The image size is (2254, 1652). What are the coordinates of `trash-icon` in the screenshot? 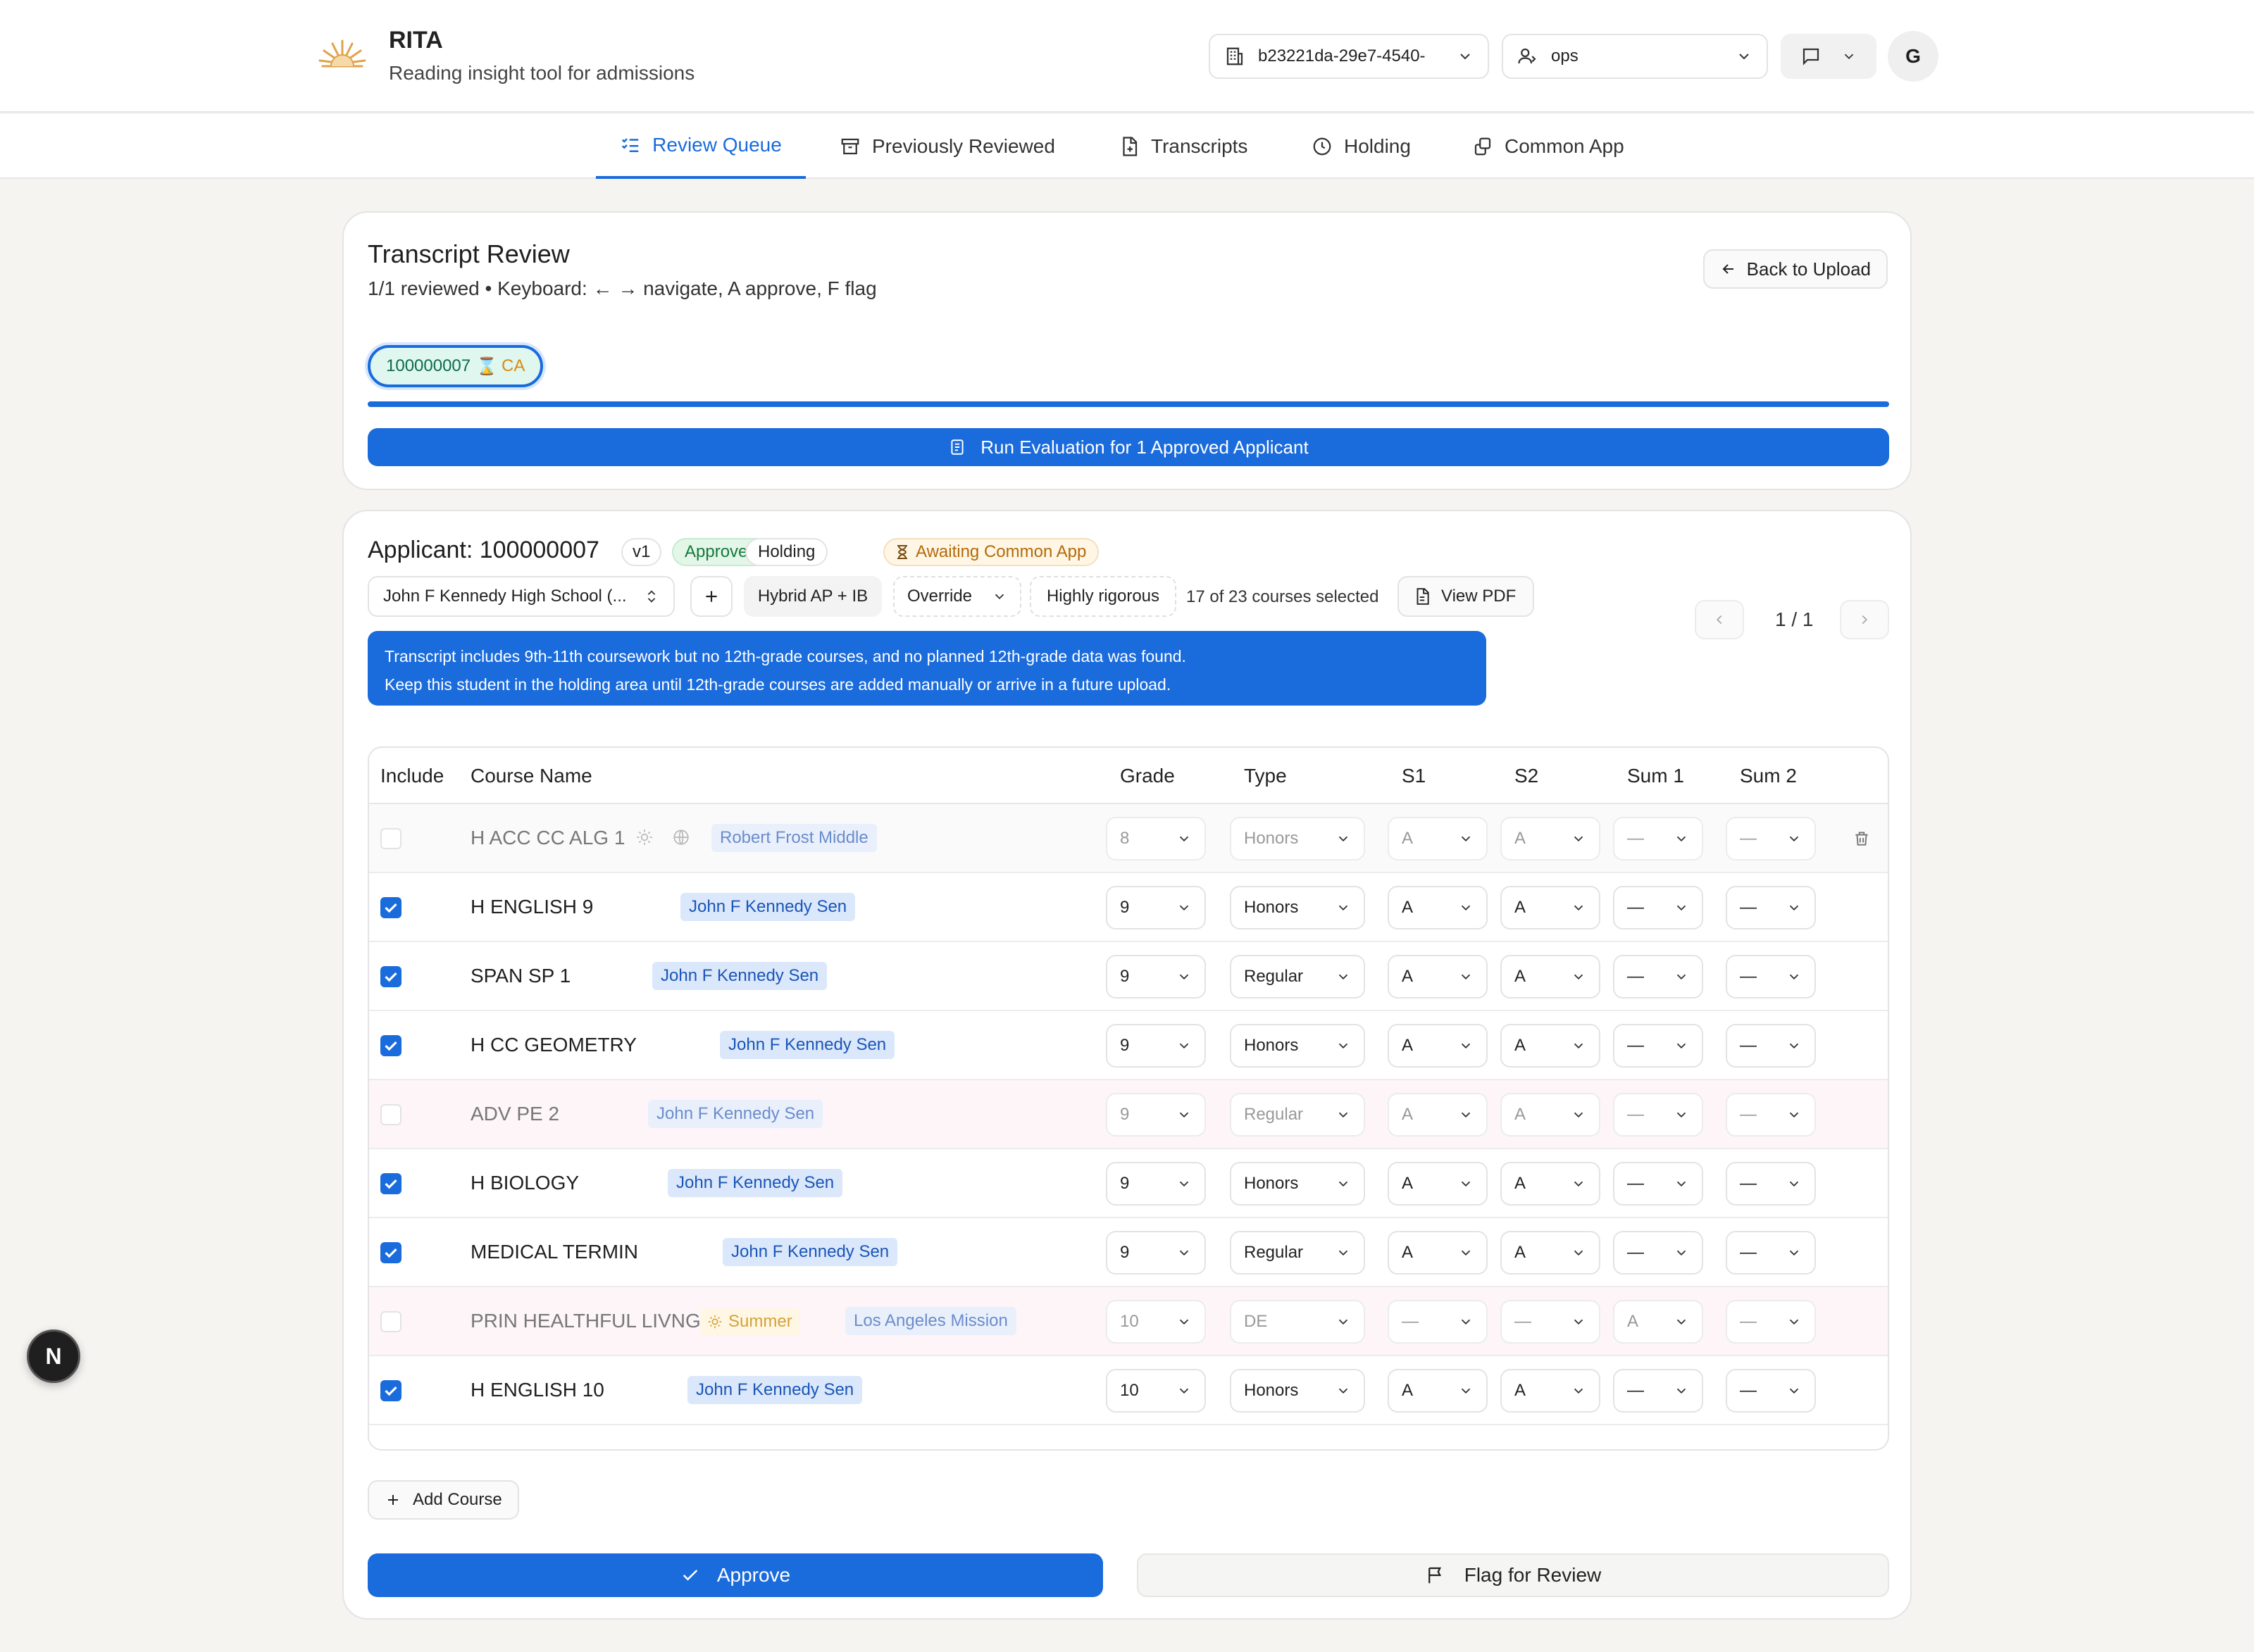 It's located at (1862, 839).